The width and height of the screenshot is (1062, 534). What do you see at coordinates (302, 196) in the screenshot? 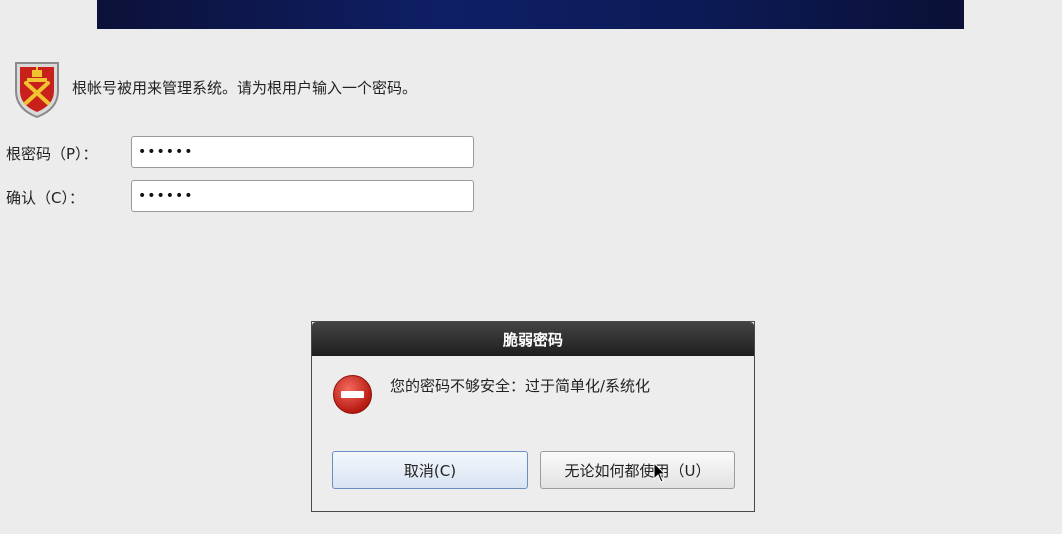
I see `confirm-password-input` at bounding box center [302, 196].